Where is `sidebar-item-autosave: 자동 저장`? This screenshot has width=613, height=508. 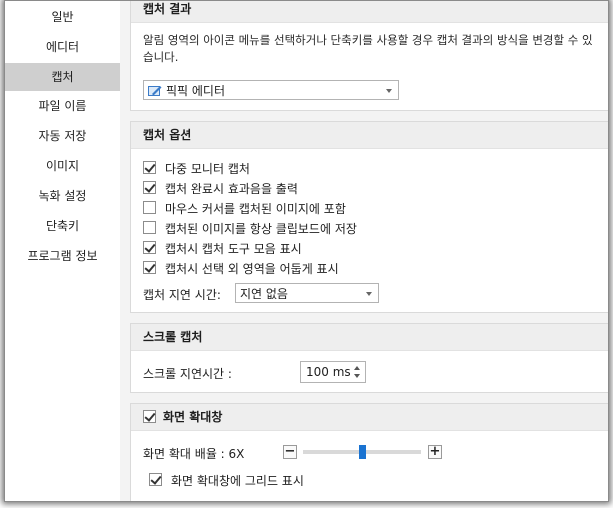 sidebar-item-autosave: 자동 저장 is located at coordinates (62, 136).